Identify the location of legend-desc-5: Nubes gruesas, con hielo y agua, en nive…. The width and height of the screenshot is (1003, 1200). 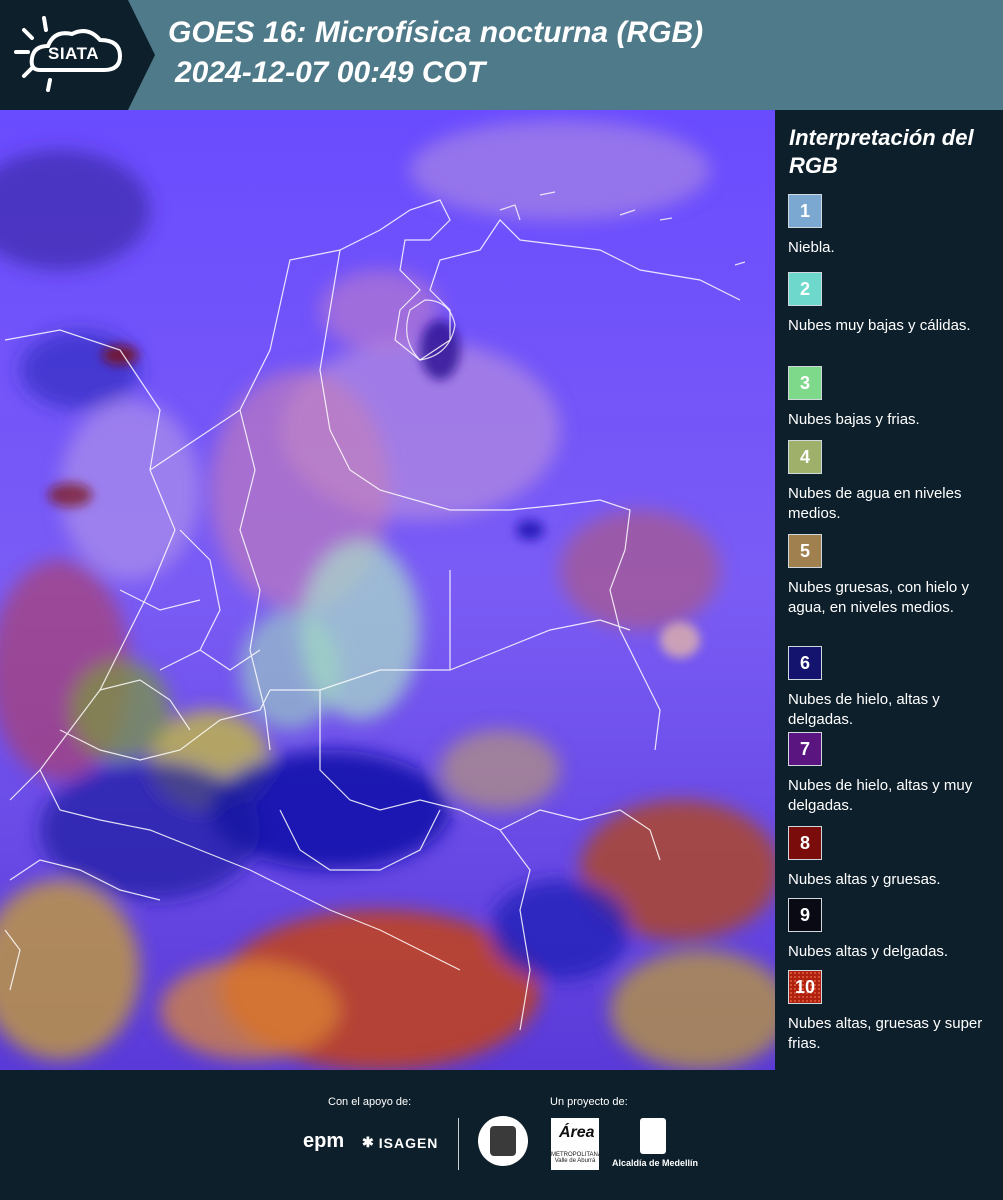
(878, 597).